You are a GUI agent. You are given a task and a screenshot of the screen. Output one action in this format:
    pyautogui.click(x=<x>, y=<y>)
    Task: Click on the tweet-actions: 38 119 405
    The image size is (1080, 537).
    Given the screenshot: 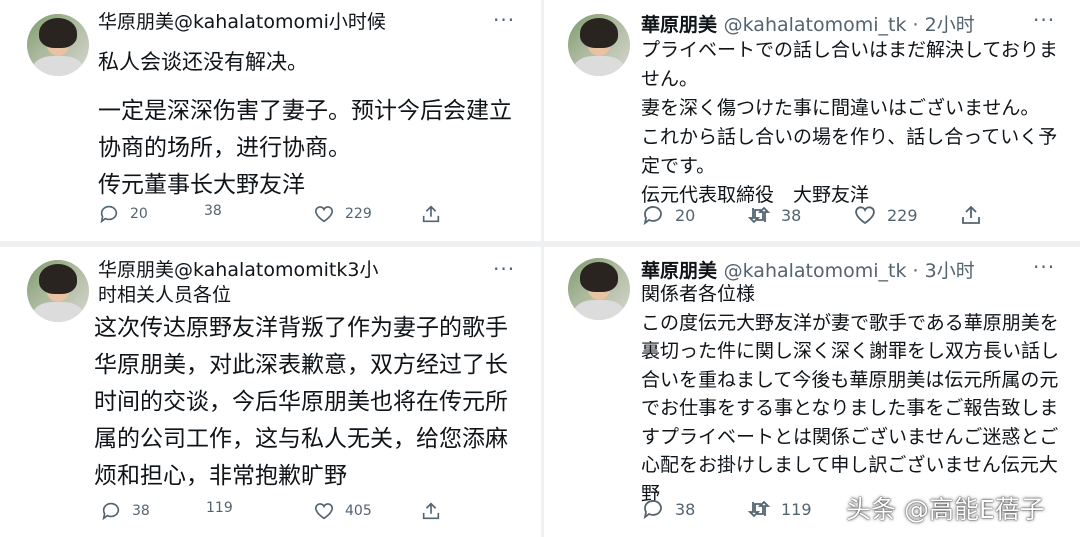 What is the action you would take?
    pyautogui.click(x=320, y=513)
    